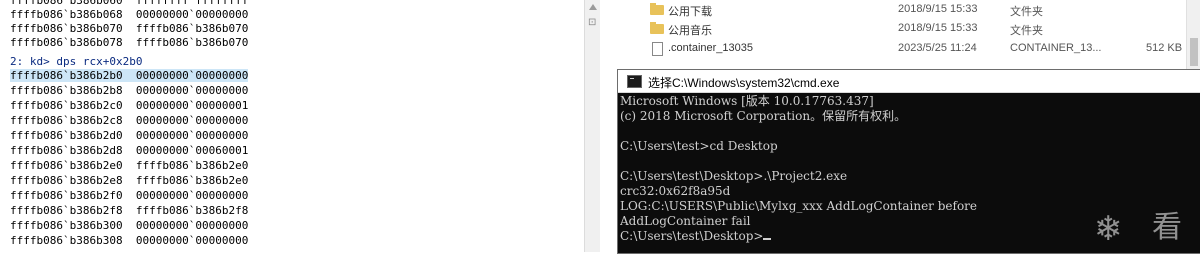 This screenshot has height=254, width=1200. Describe the element at coordinates (685, 221) in the screenshot. I see `console-line: AddLogContainer fail` at that location.